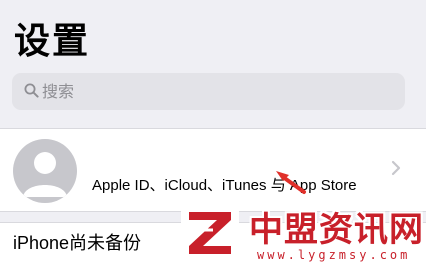 The width and height of the screenshot is (426, 271). What do you see at coordinates (52, 41) in the screenshot?
I see `page-title: 设置` at bounding box center [52, 41].